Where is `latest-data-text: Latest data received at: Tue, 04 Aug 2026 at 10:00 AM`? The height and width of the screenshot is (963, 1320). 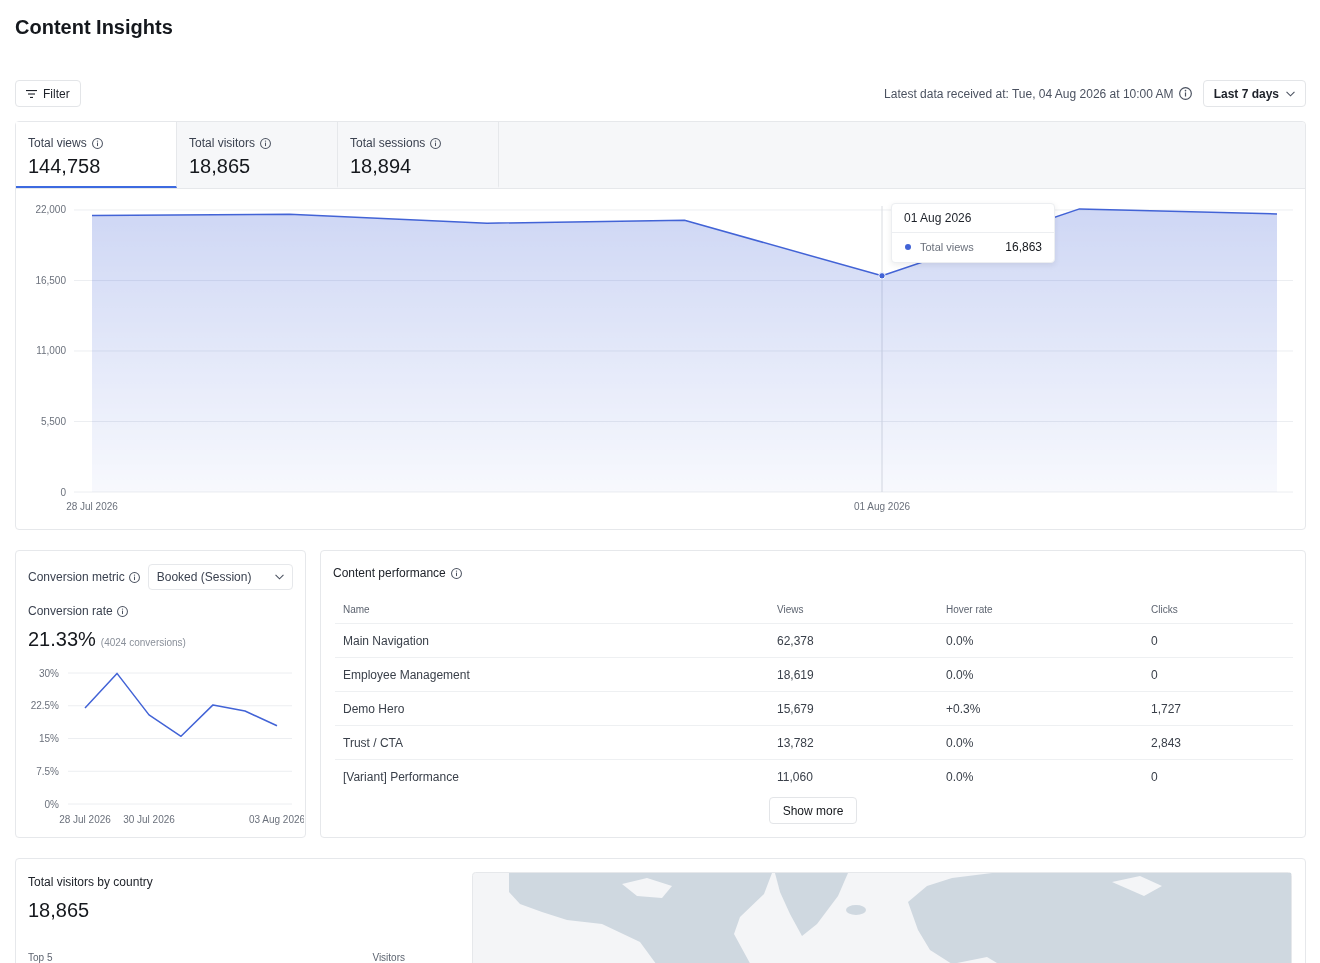
latest-data-text: Latest data received at: Tue, 04 Aug 2026 at 10:00 AM is located at coordinates (1029, 93).